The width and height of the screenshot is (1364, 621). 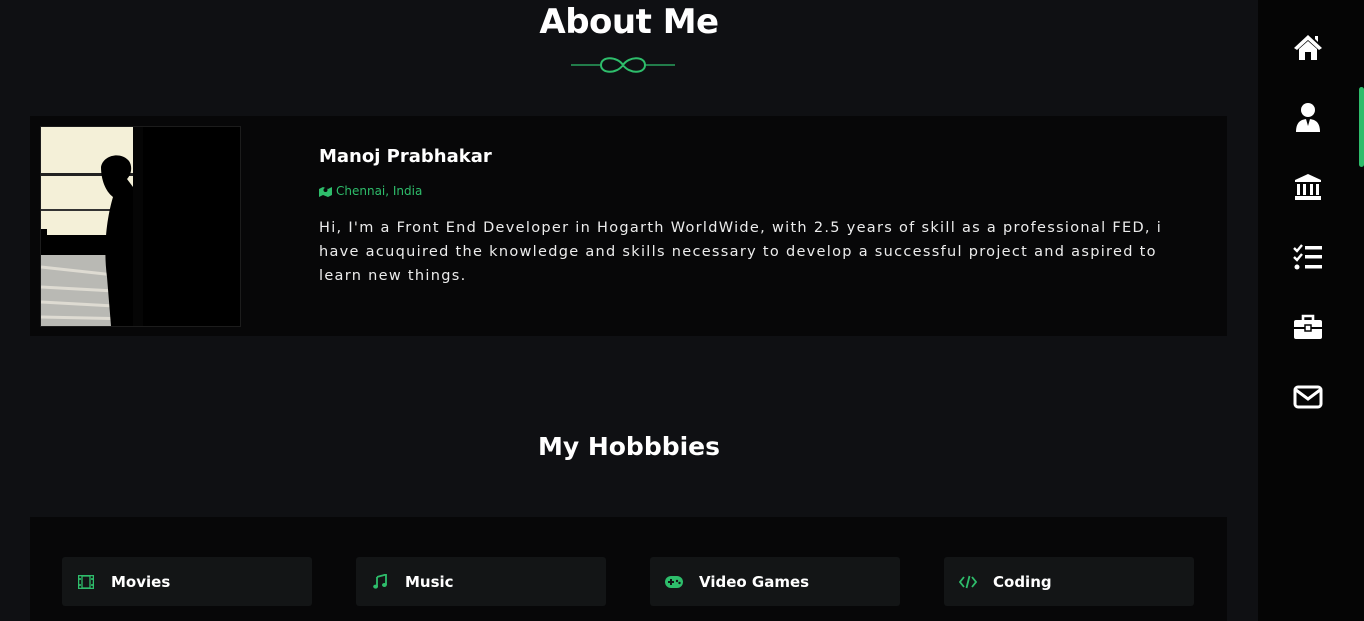 What do you see at coordinates (380, 582) in the screenshot?
I see `music-note-icon` at bounding box center [380, 582].